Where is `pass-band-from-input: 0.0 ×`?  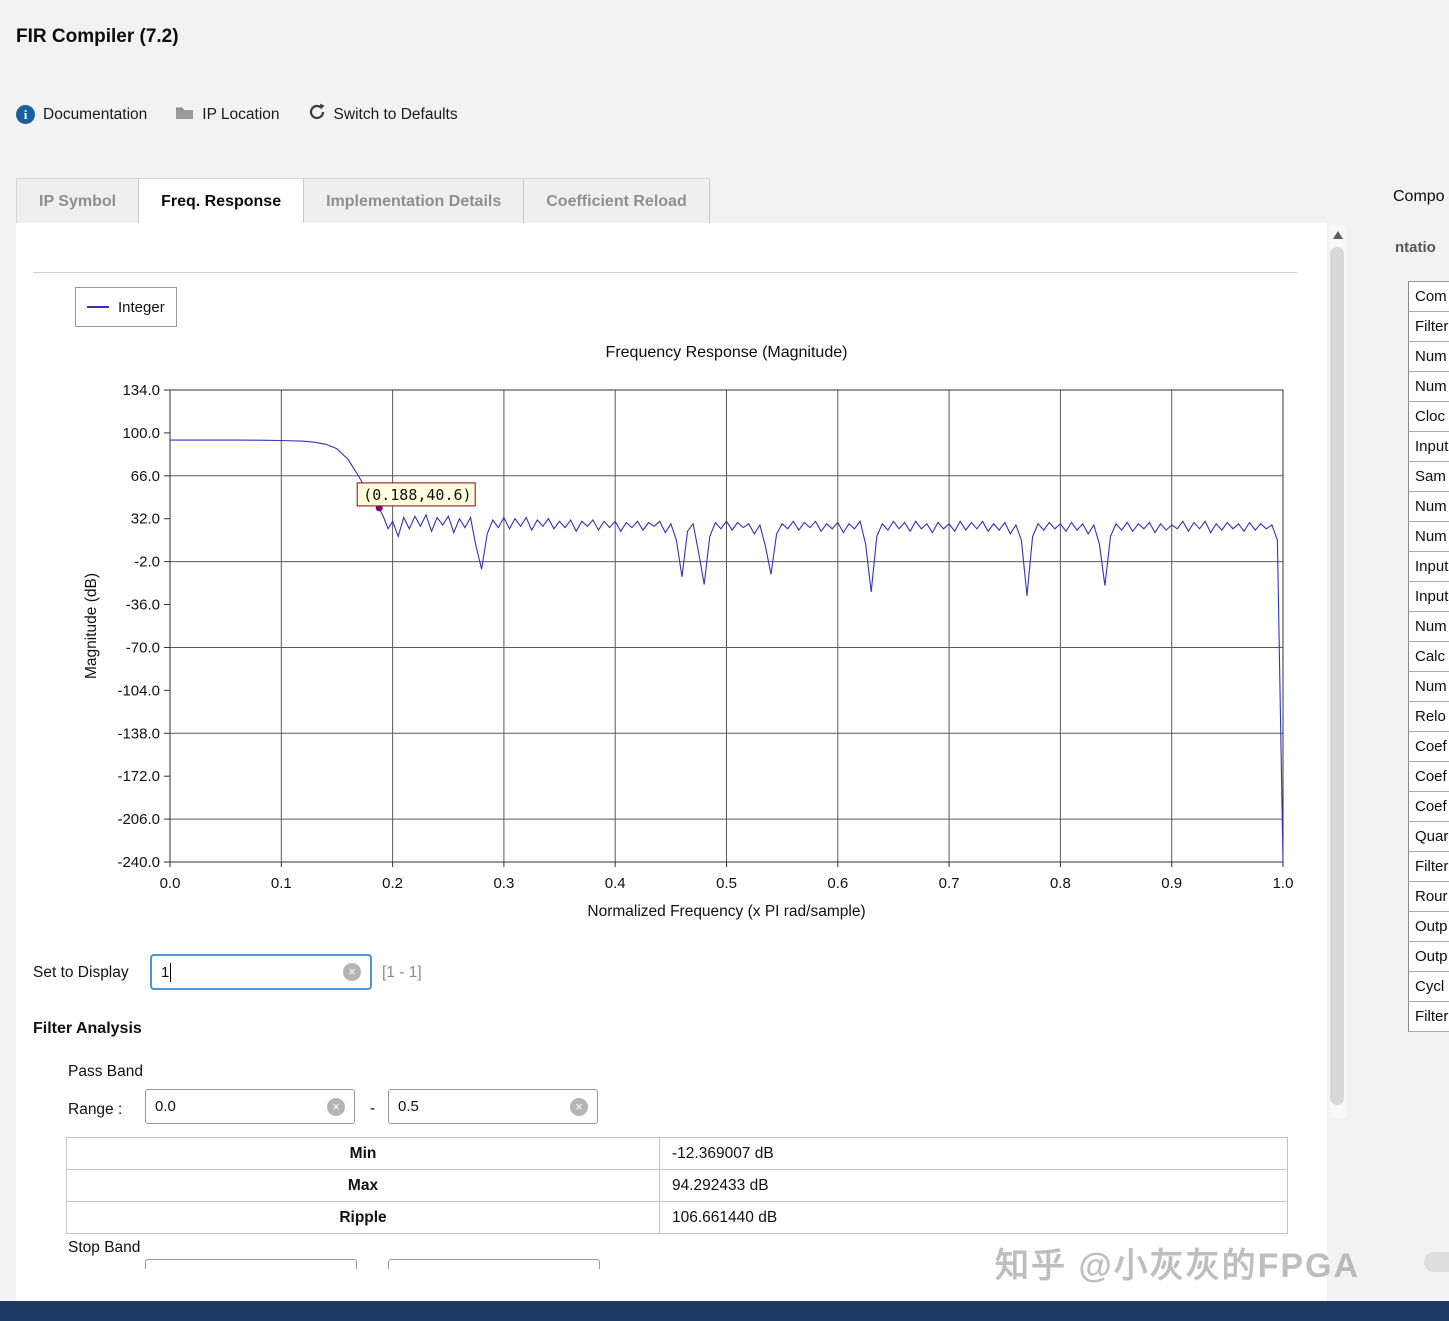
pass-band-from-input: 0.0 × is located at coordinates (250, 1106).